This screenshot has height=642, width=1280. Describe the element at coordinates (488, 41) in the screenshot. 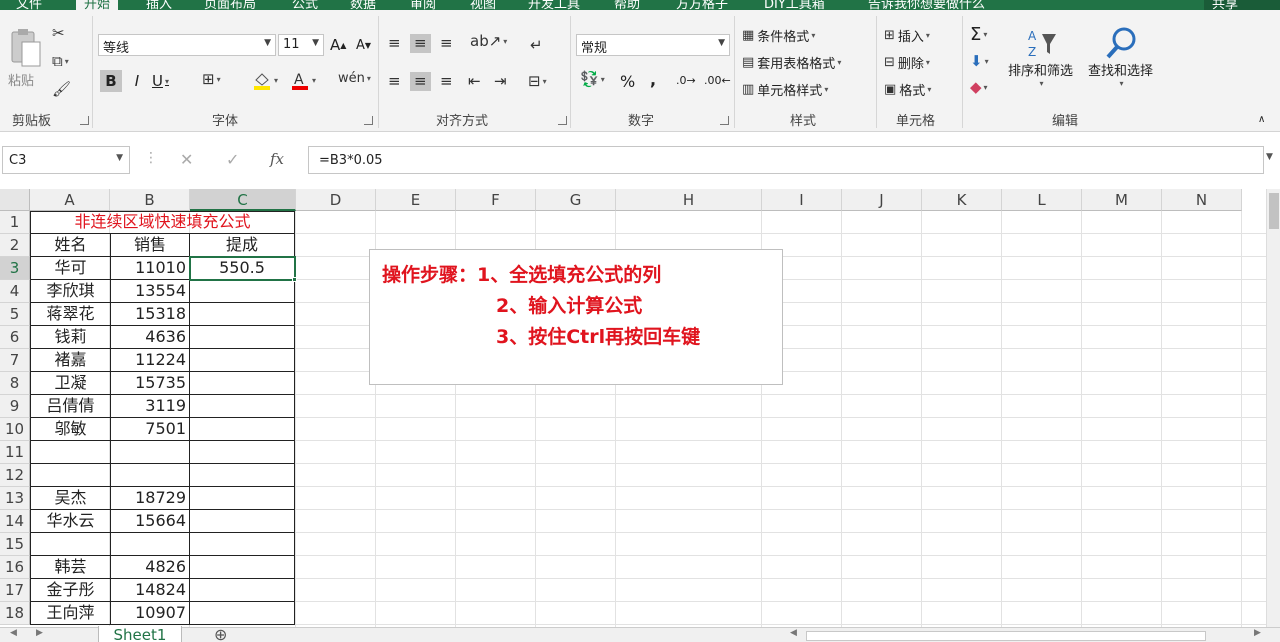

I see `orientation-icon: ab↗ ▾` at that location.